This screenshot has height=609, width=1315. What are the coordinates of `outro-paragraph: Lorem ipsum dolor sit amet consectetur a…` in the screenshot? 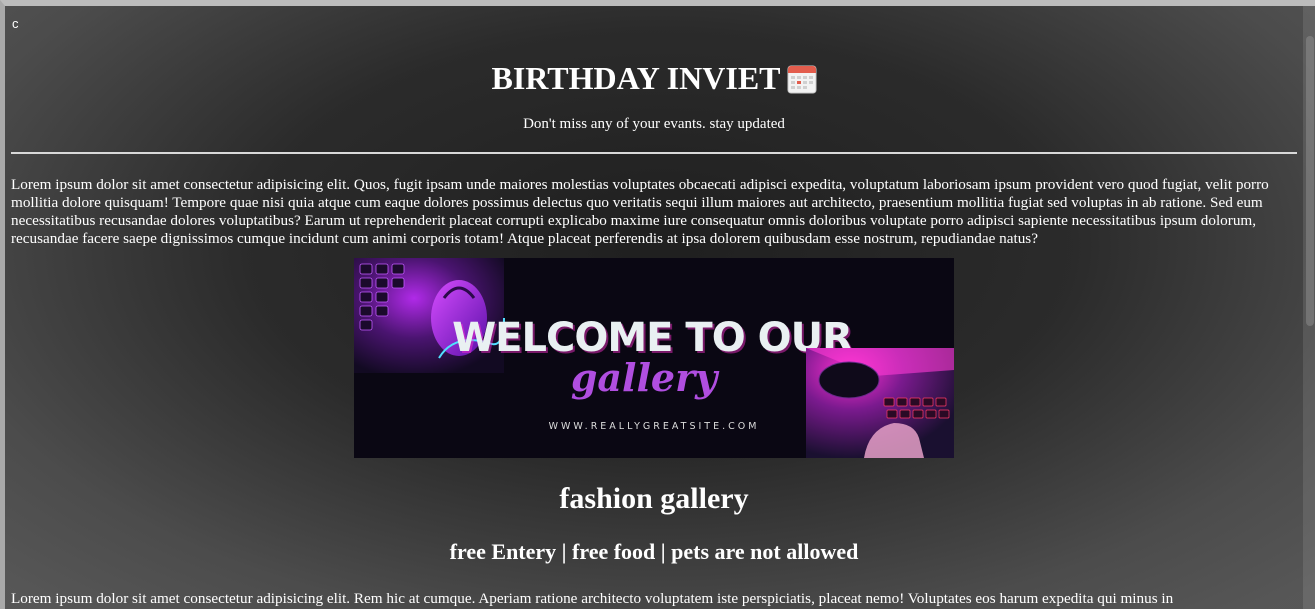 It's located at (592, 598).